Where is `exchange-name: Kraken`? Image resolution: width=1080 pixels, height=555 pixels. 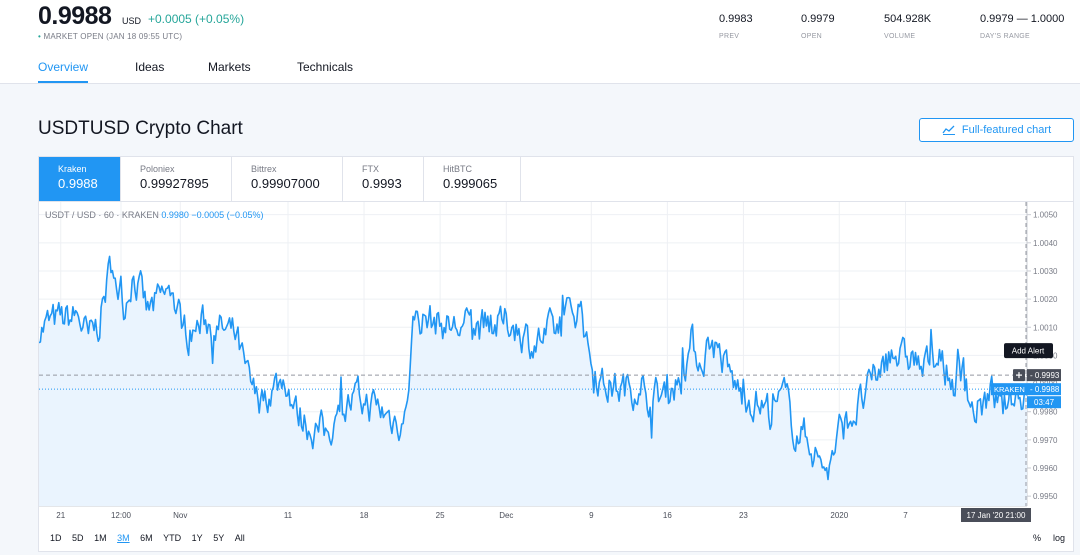
exchange-name: Kraken is located at coordinates (72, 169).